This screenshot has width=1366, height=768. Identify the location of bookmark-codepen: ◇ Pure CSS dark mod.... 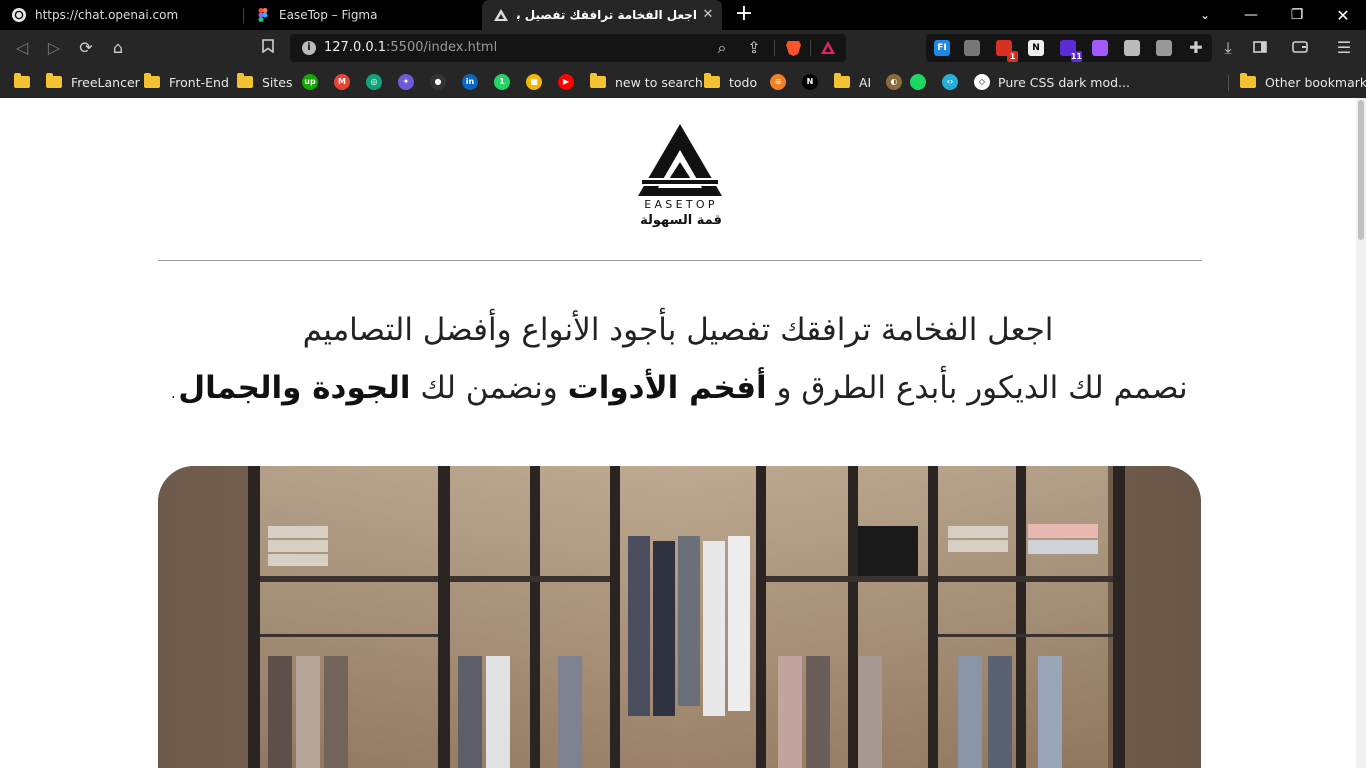
(1052, 82).